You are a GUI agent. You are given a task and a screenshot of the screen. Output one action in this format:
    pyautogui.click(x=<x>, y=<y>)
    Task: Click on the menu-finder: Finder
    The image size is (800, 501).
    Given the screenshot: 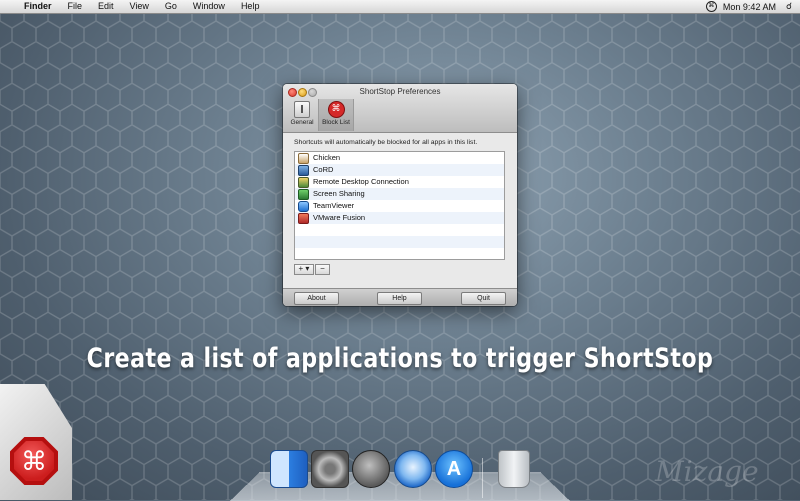 What is the action you would take?
    pyautogui.click(x=38, y=6)
    